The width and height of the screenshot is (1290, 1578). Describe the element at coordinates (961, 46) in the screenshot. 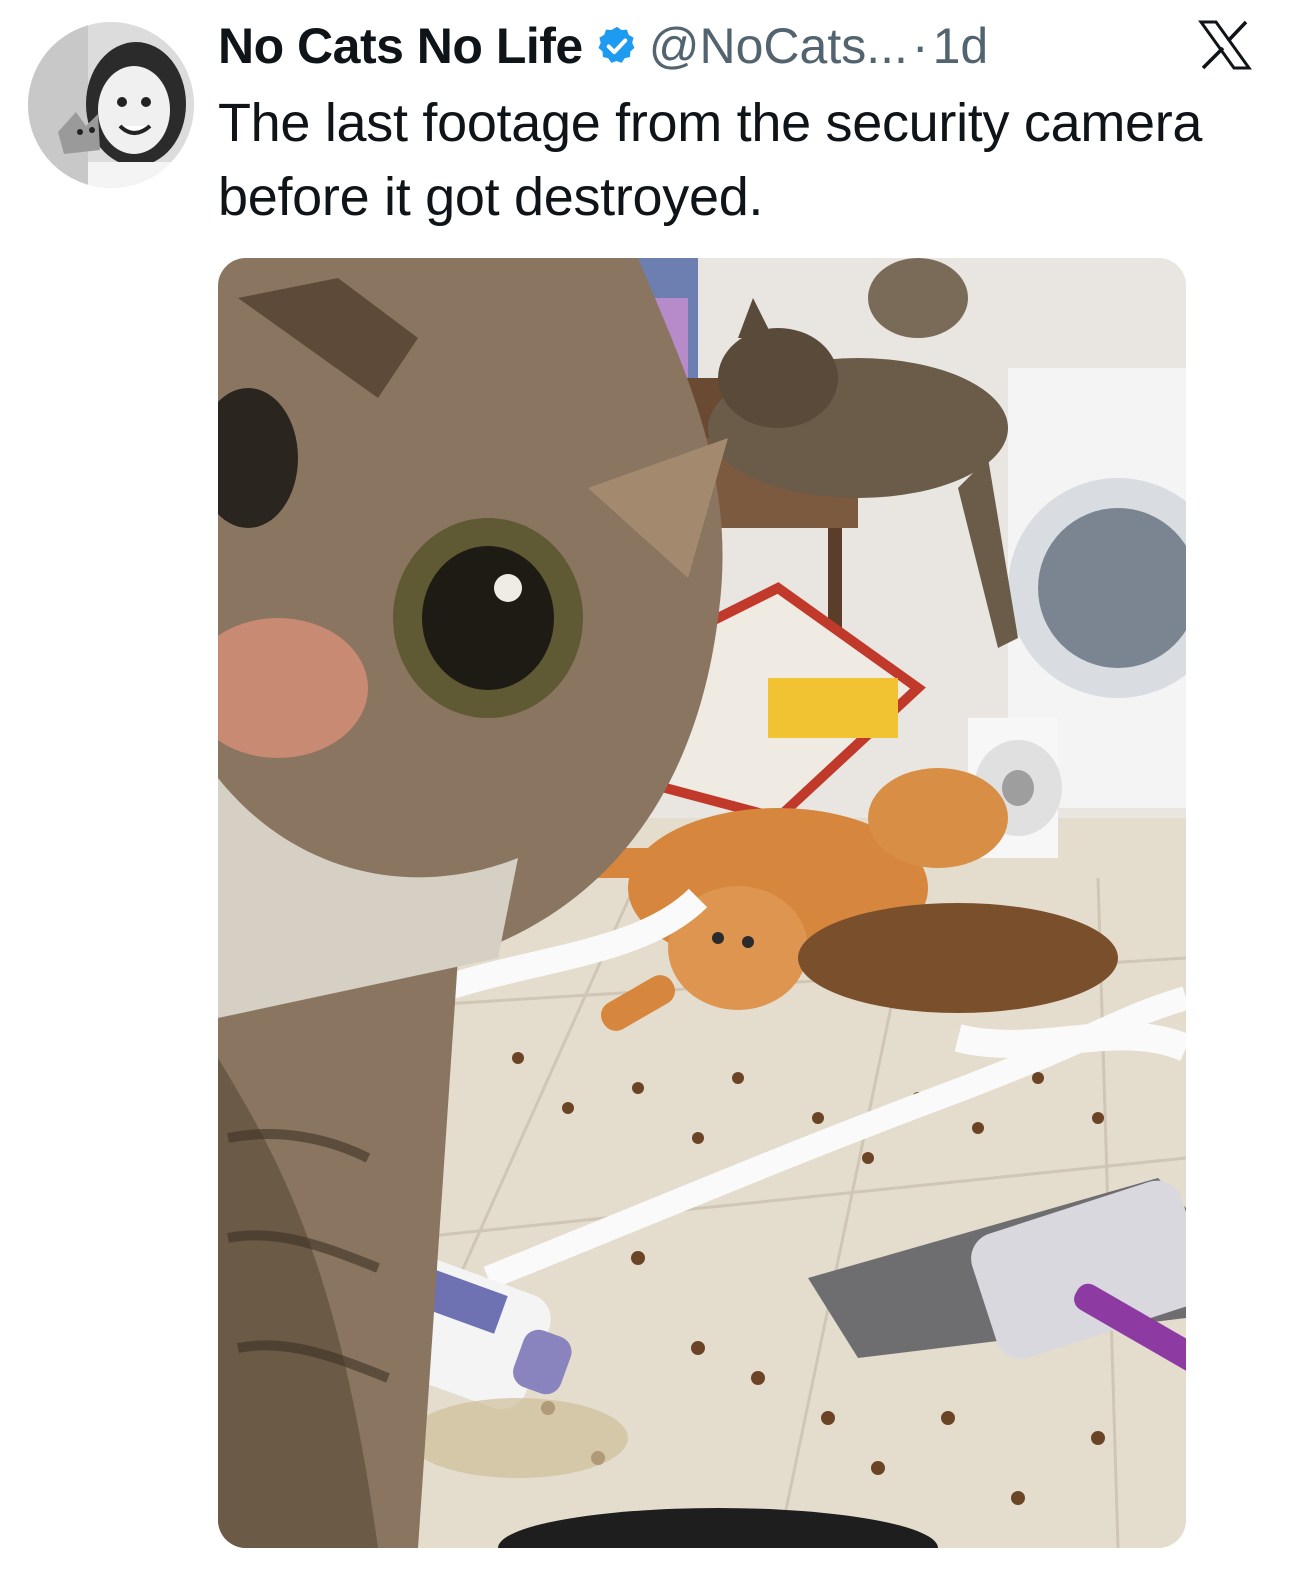

I see `timestamp: 1d` at that location.